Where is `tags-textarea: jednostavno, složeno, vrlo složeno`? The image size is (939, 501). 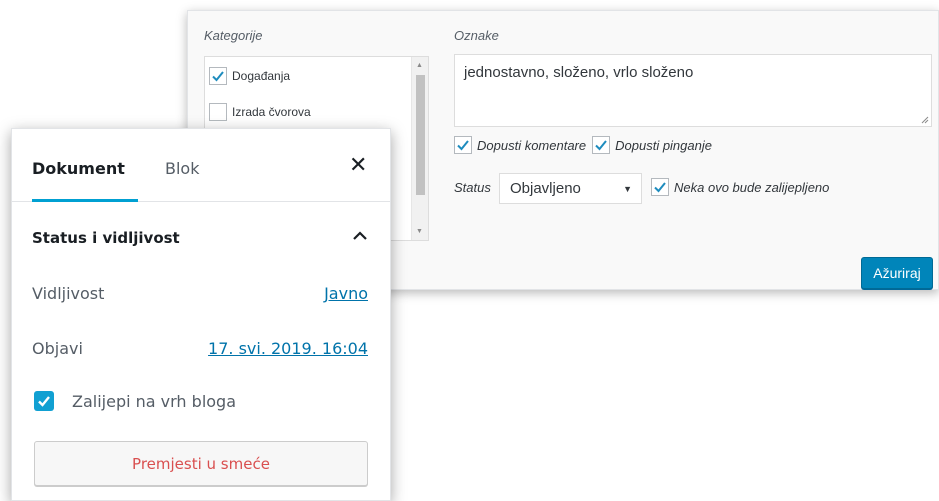
tags-textarea: jednostavno, složeno, vrlo složeno is located at coordinates (693, 90).